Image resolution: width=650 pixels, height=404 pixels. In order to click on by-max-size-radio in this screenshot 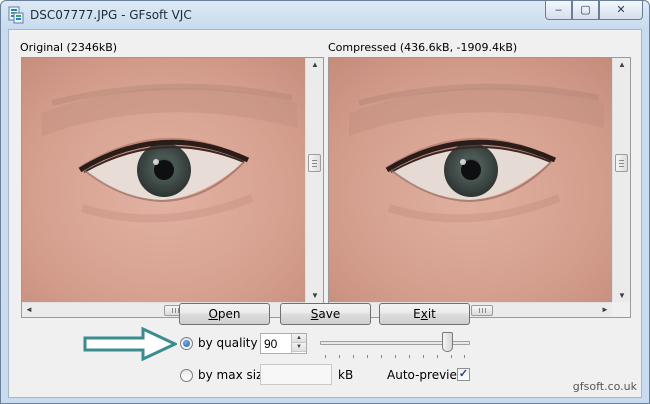, I will do `click(186, 375)`.